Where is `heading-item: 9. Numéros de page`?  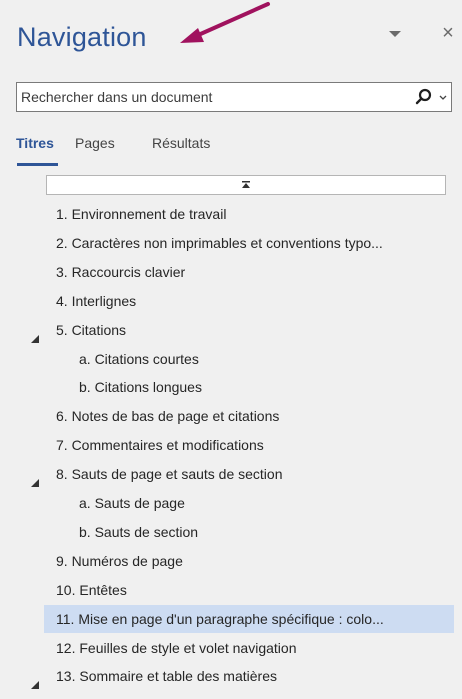 heading-item: 9. Numéros de page is located at coordinates (249, 561).